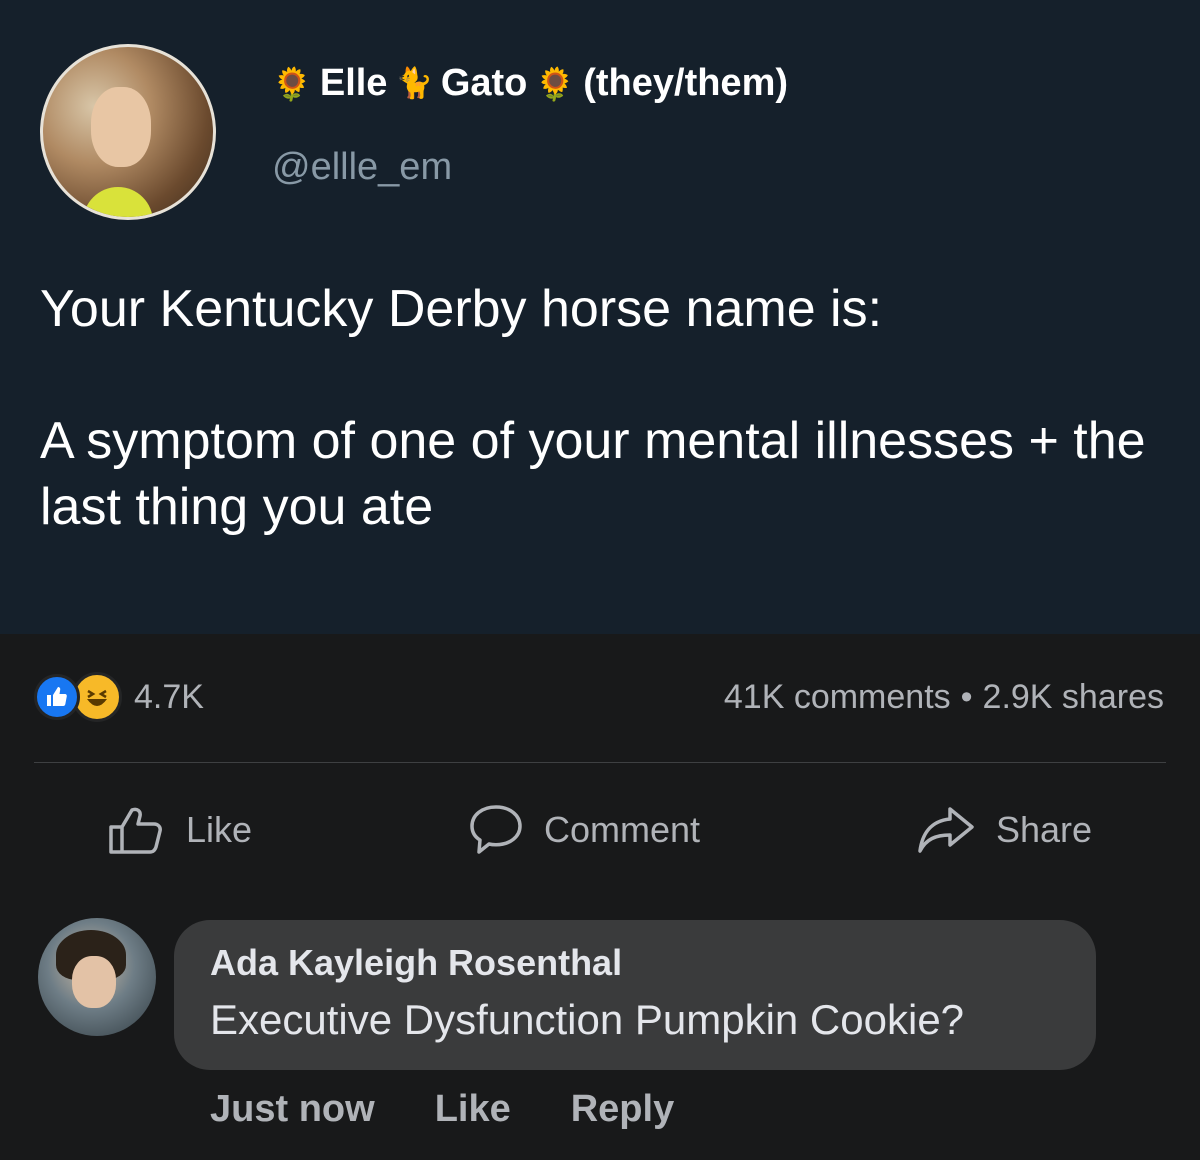  What do you see at coordinates (135, 830) in the screenshot?
I see `thumbs-up-icon` at bounding box center [135, 830].